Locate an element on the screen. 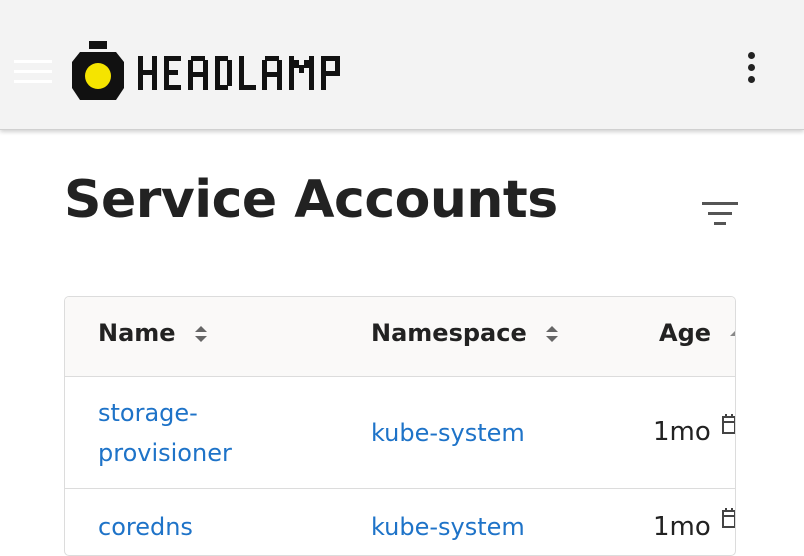 The width and height of the screenshot is (804, 556). link-text: storage- is located at coordinates (148, 413).